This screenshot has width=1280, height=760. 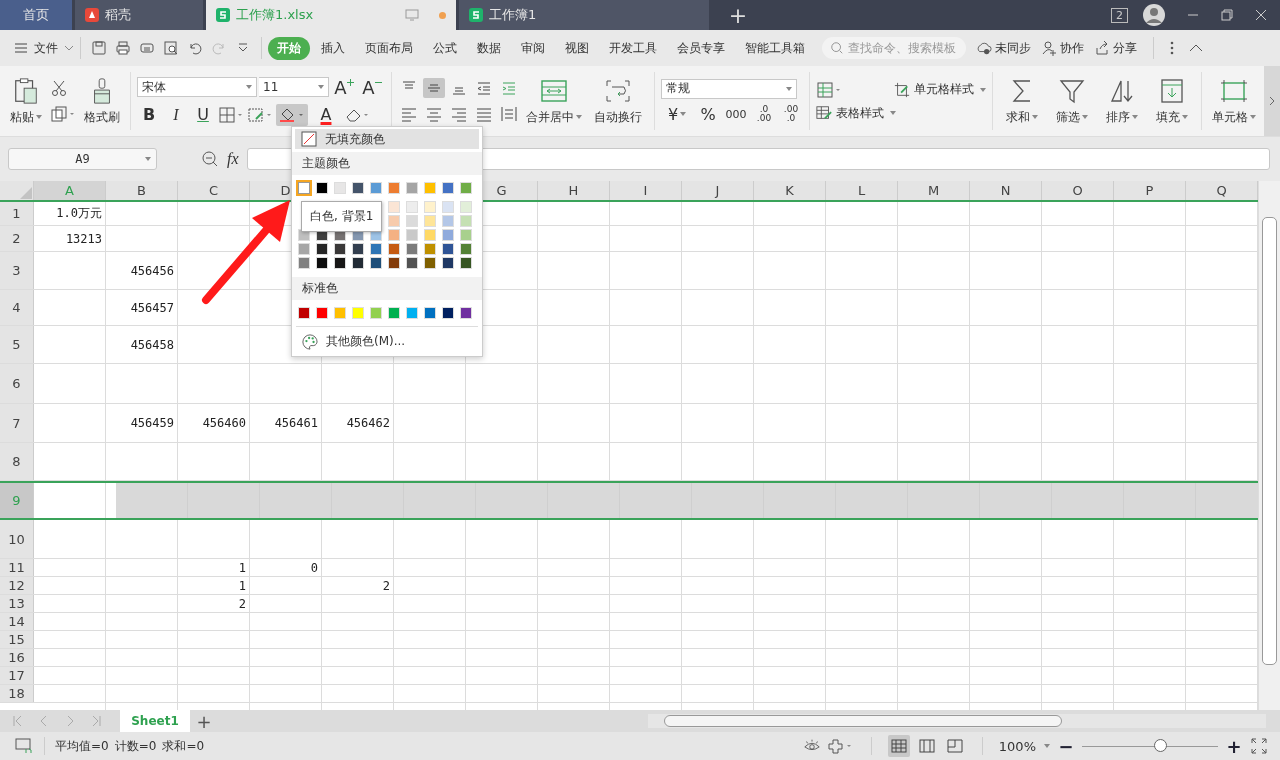 I want to click on bold-button: B, so click(x=149, y=114).